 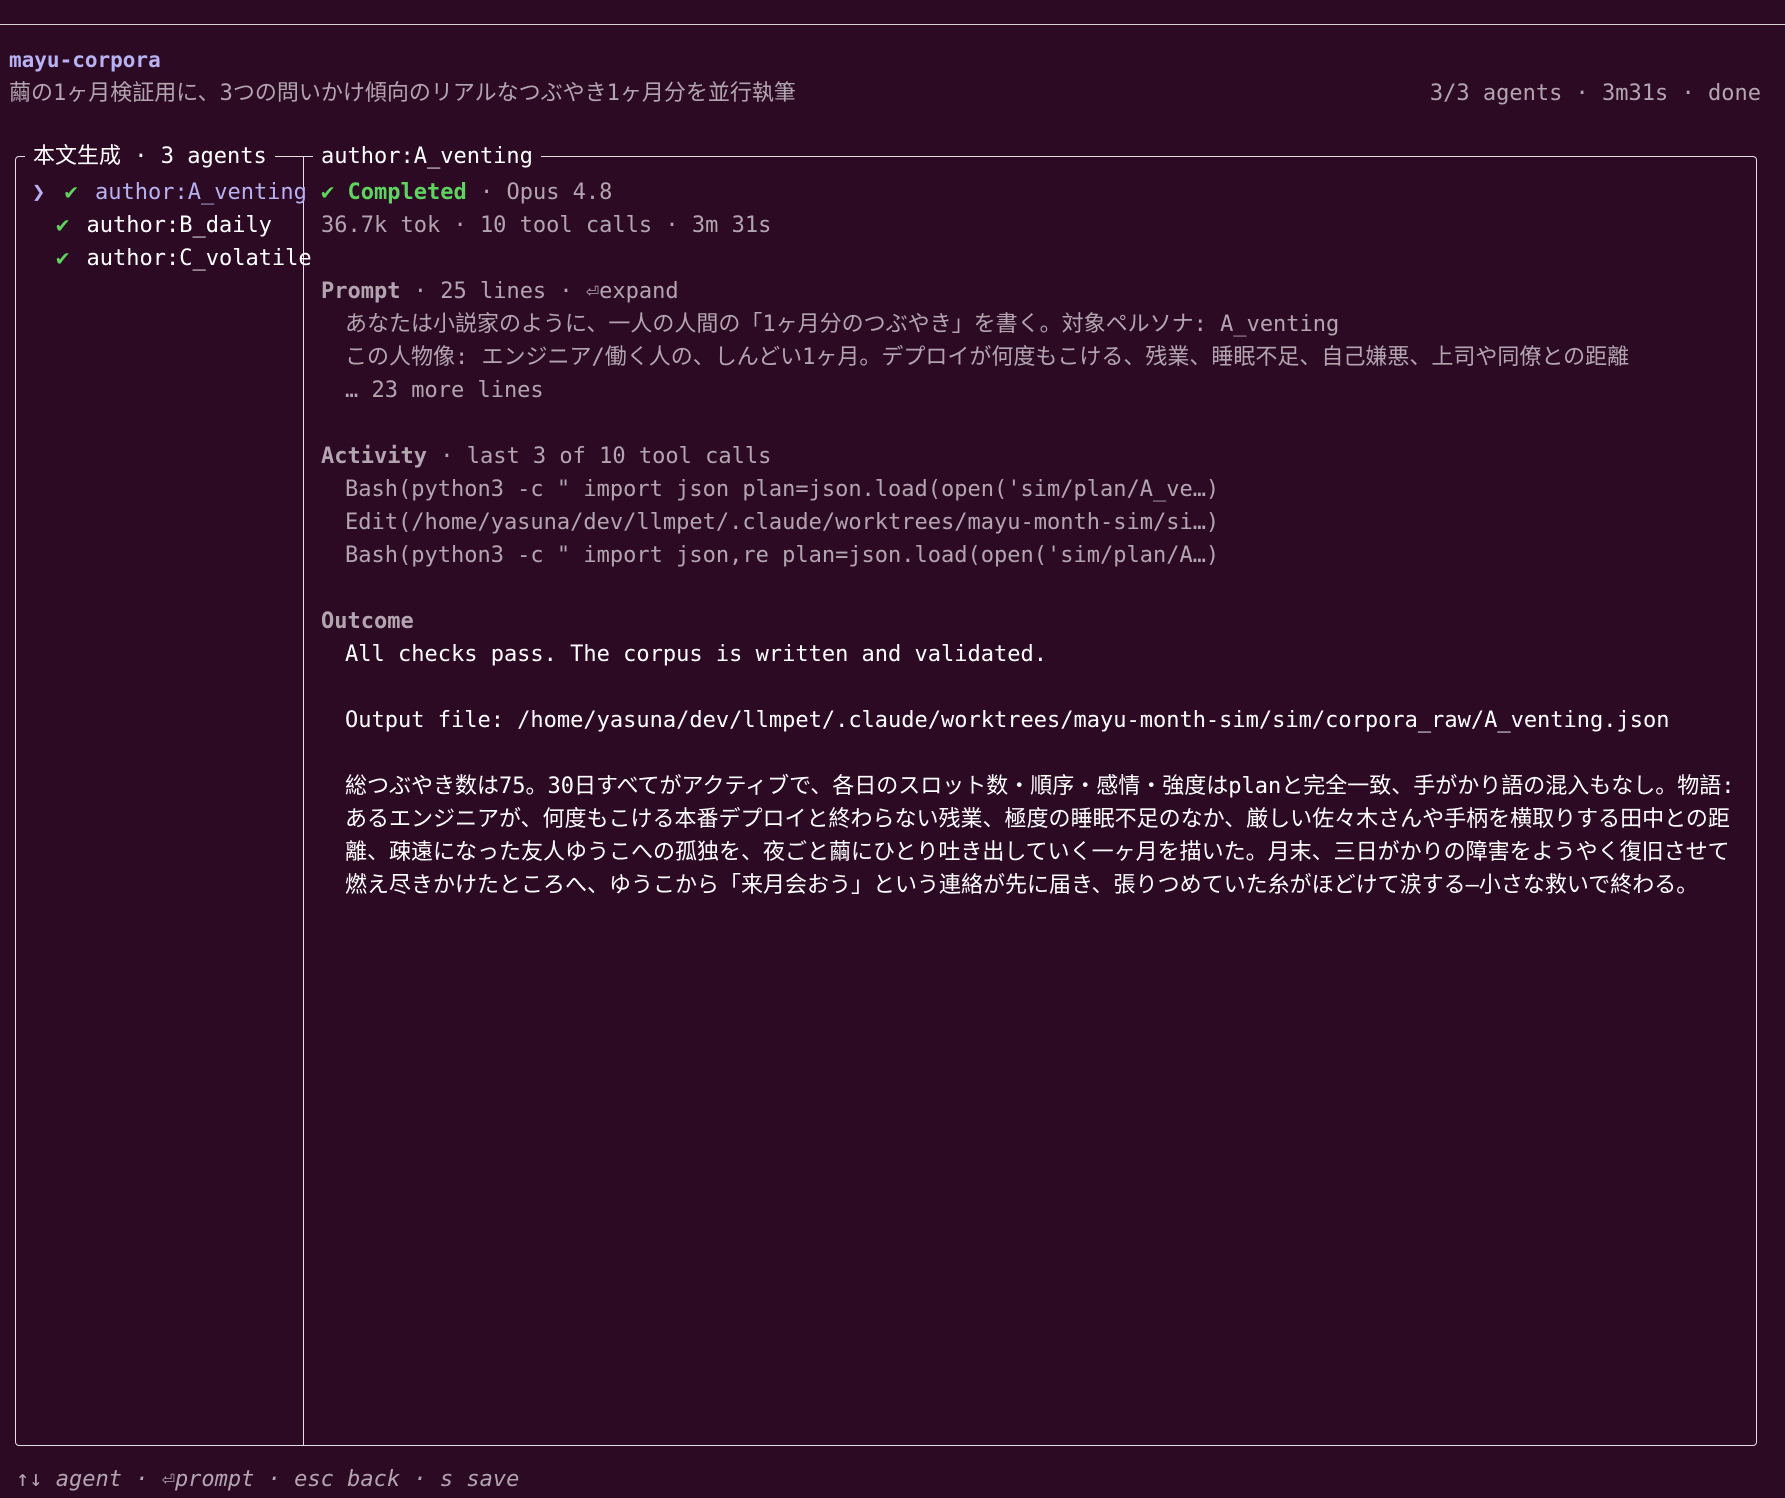 What do you see at coordinates (201, 192) in the screenshot?
I see `agent-item-label: author:A_venting` at bounding box center [201, 192].